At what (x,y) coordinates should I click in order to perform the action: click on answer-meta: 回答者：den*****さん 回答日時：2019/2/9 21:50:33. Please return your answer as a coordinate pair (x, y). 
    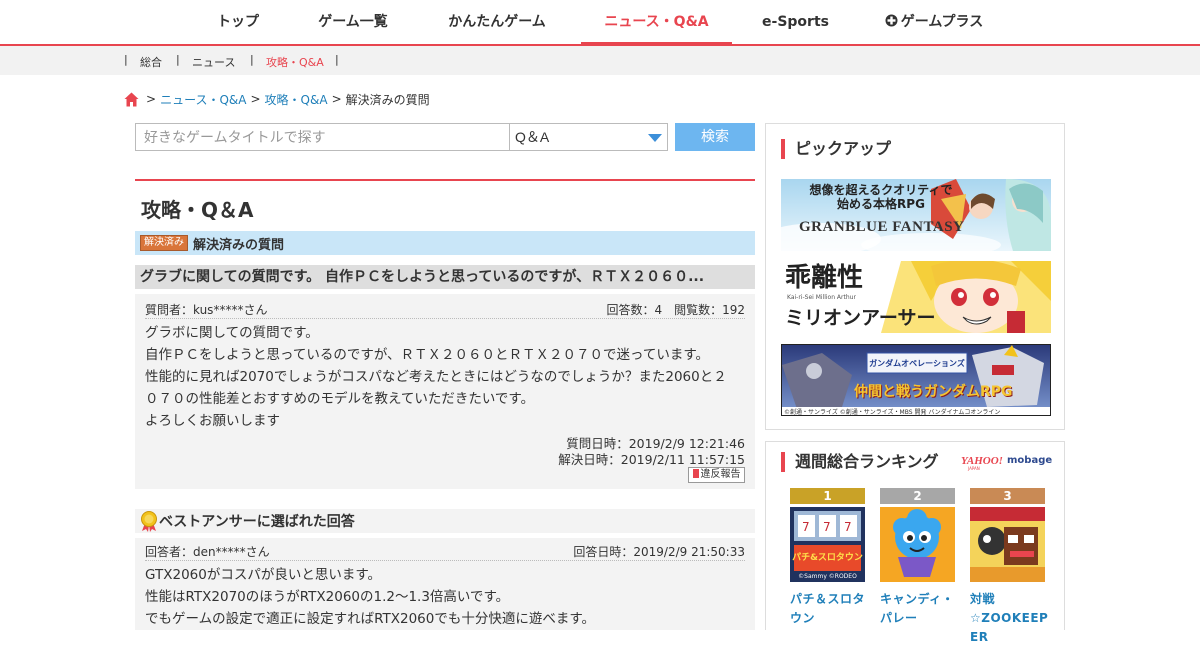
    Looking at the image, I should click on (445, 552).